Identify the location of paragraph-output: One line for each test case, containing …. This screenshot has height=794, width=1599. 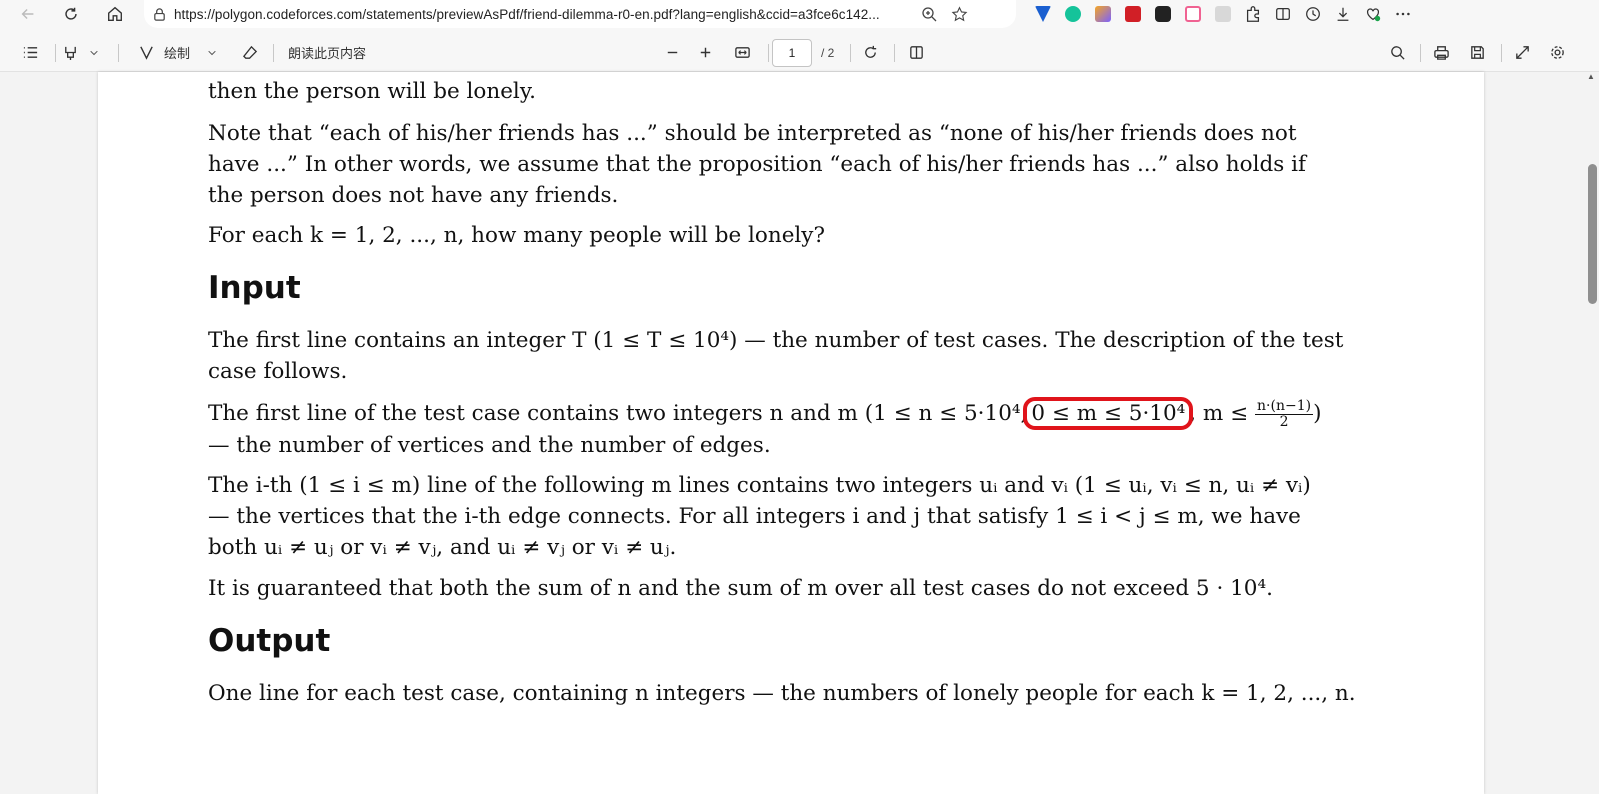
(785, 693).